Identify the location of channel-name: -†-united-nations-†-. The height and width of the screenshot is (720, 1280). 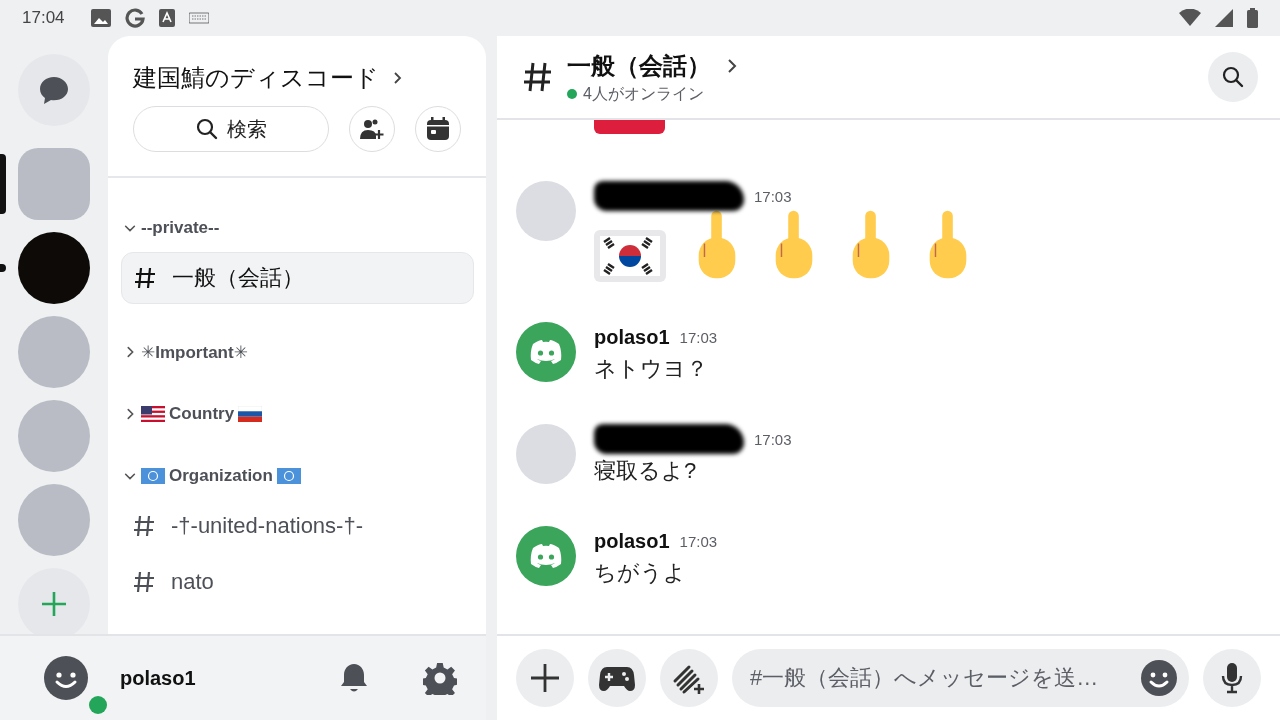
(267, 526).